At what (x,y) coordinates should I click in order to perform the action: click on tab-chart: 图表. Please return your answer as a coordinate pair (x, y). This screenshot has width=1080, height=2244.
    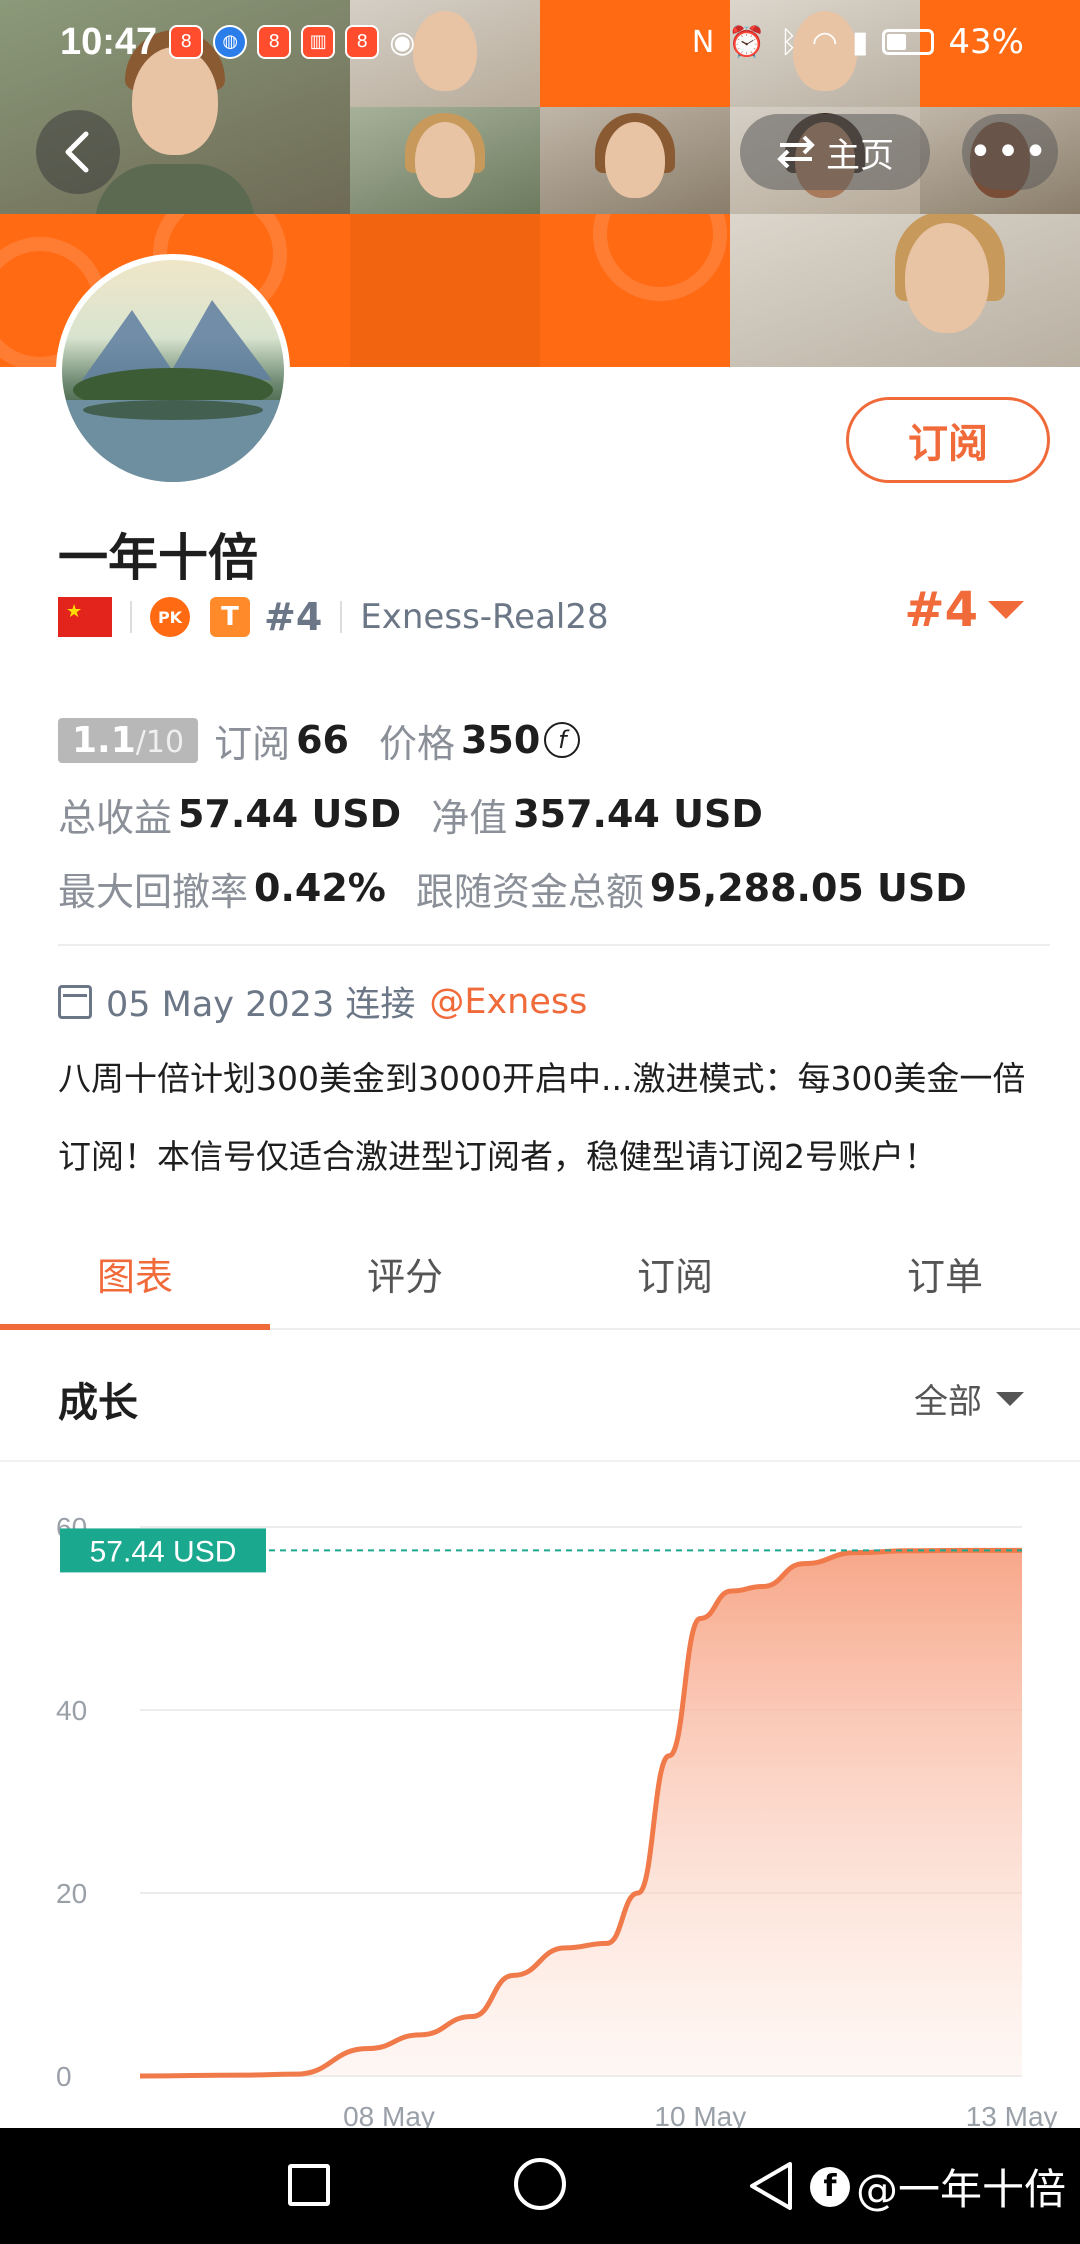
    Looking at the image, I should click on (135, 1274).